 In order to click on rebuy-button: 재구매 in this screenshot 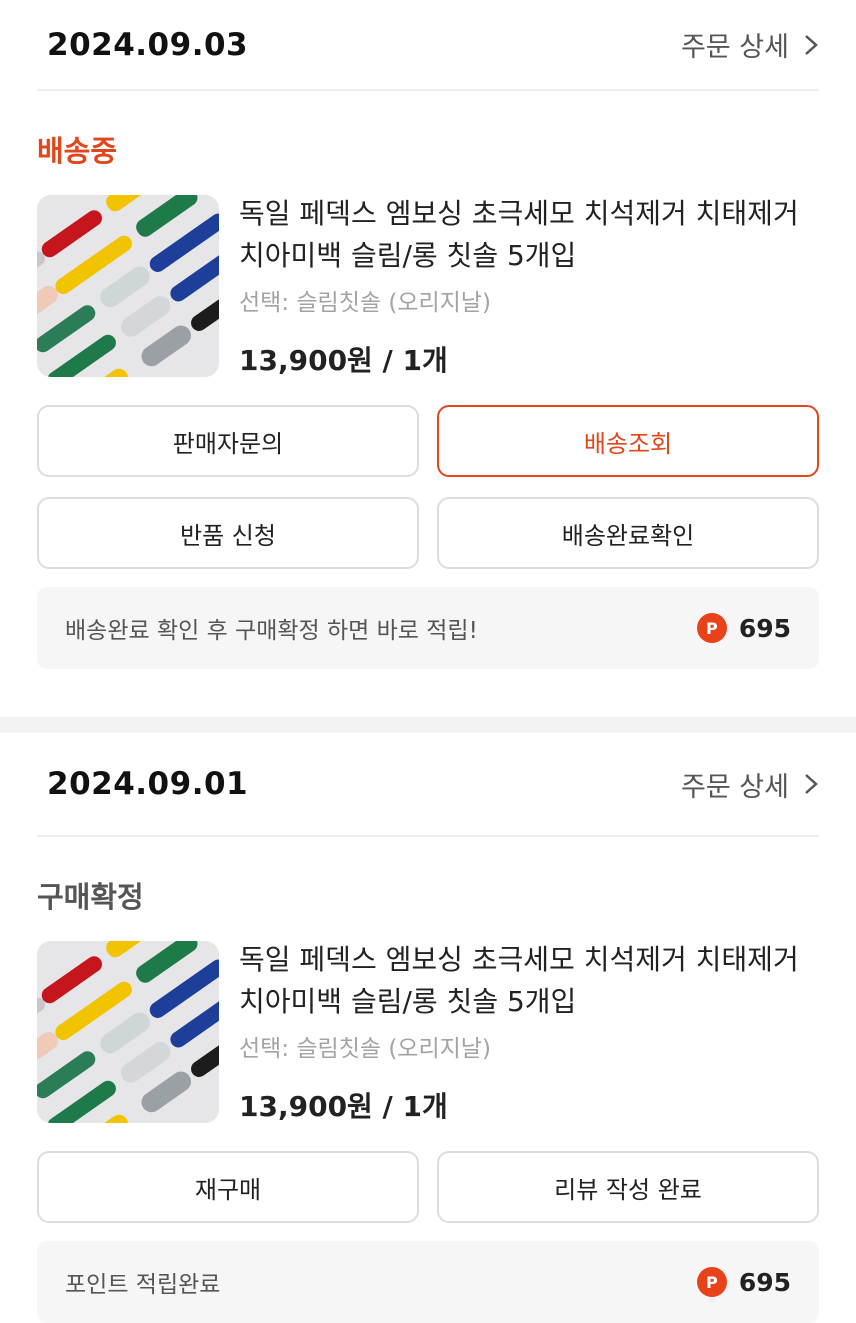, I will do `click(228, 1187)`.